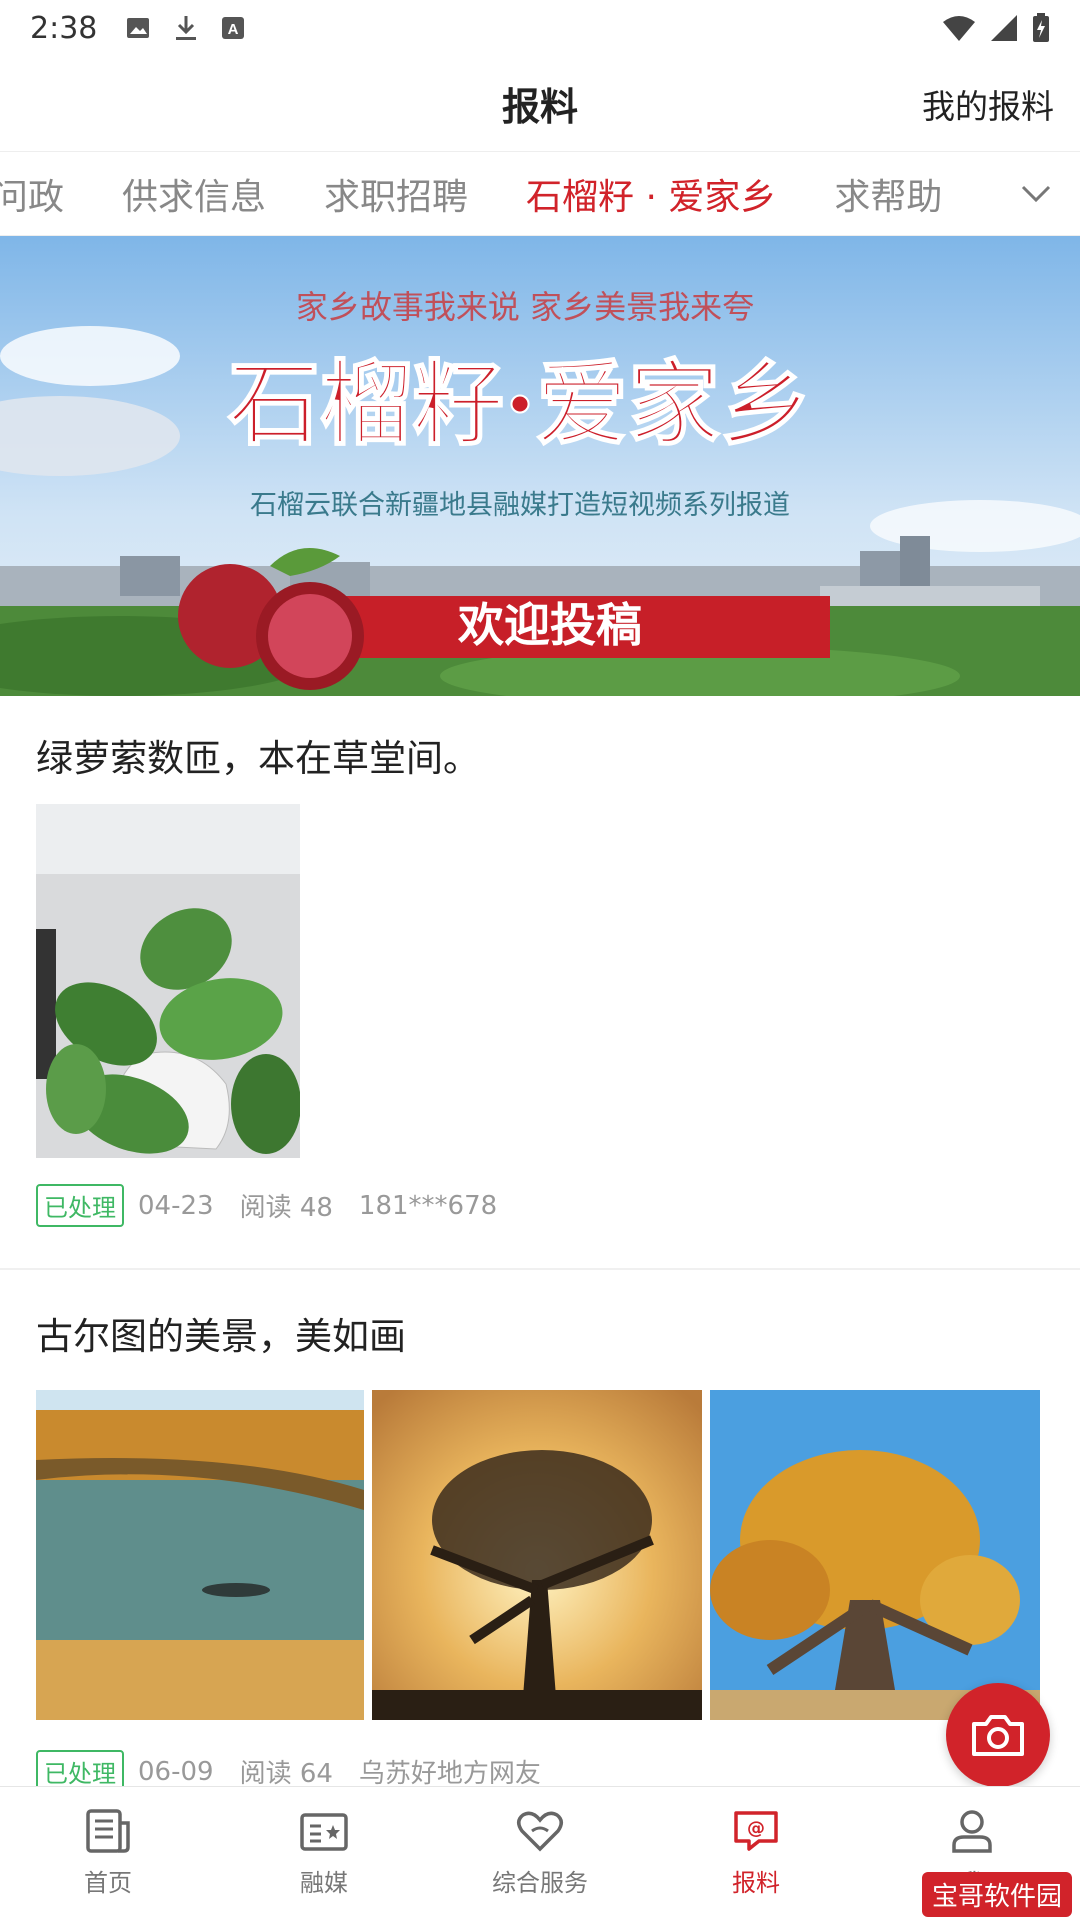 This screenshot has width=1080, height=1920. What do you see at coordinates (221, 1336) in the screenshot?
I see `post-title: 古尔图的美景，美如画` at bounding box center [221, 1336].